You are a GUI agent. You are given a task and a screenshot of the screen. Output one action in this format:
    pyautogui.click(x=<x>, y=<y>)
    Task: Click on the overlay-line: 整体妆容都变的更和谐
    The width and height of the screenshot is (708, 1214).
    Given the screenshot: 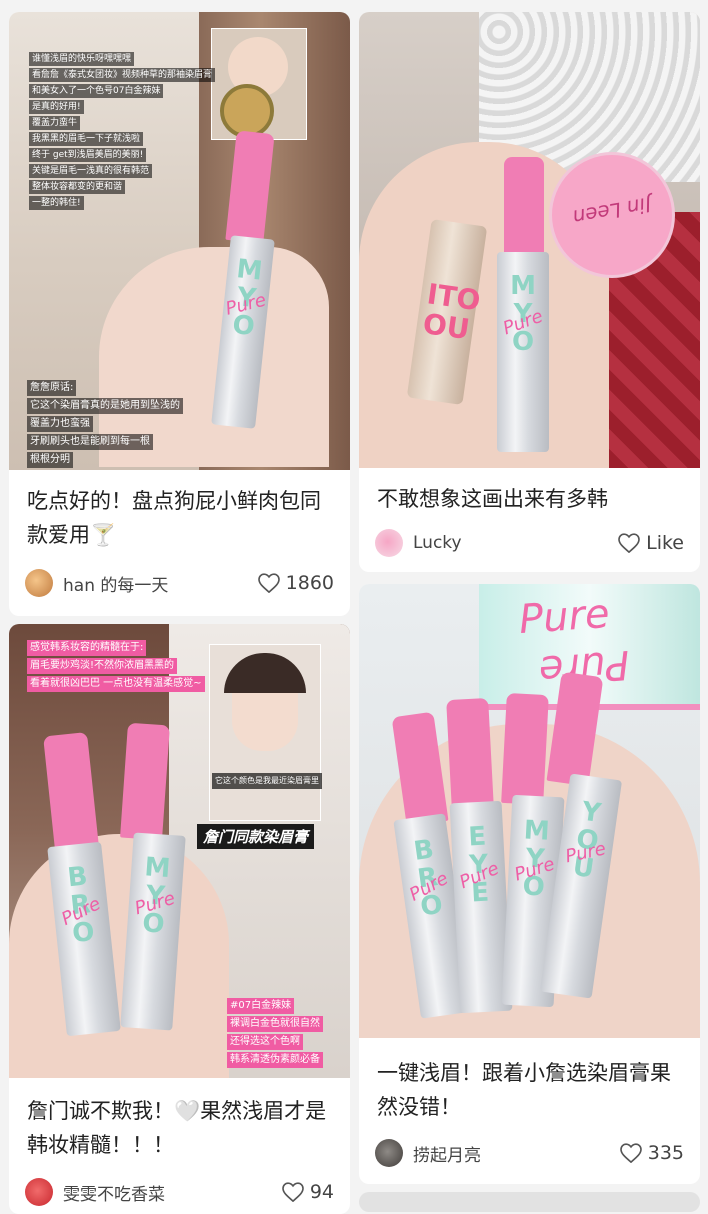 What is the action you would take?
    pyautogui.click(x=77, y=187)
    